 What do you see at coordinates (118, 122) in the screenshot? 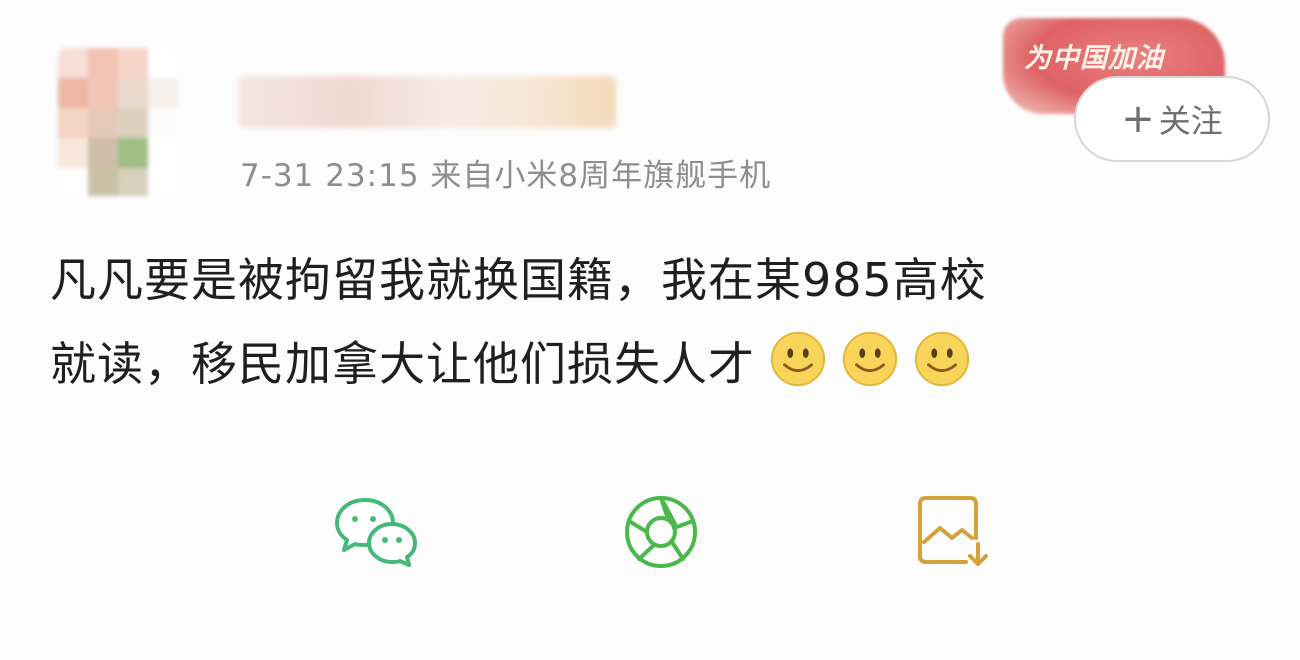
I see `avatar` at bounding box center [118, 122].